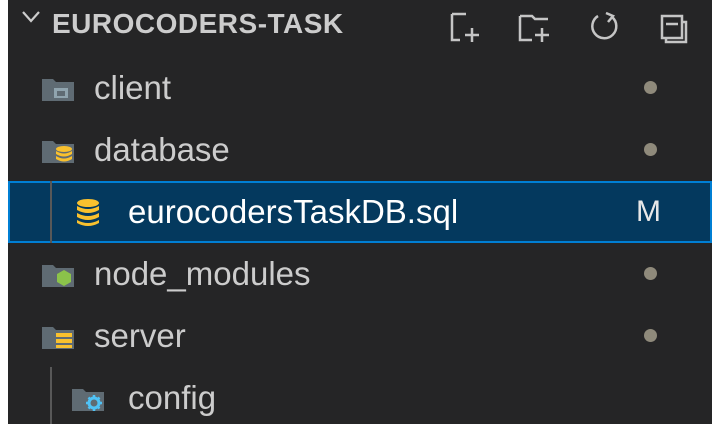 Image resolution: width=712 pixels, height=424 pixels. I want to click on tree-item-config: config, so click(360, 395).